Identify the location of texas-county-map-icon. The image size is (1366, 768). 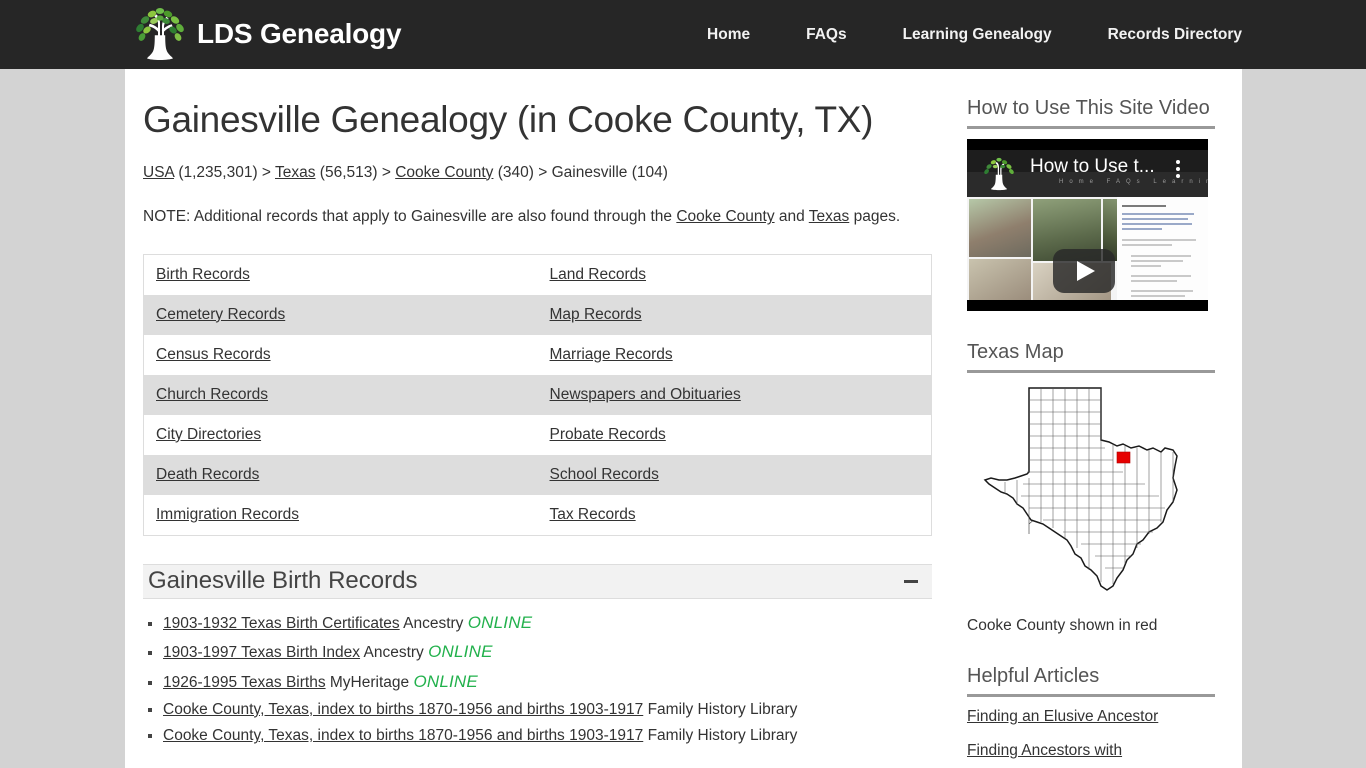
(1080, 489).